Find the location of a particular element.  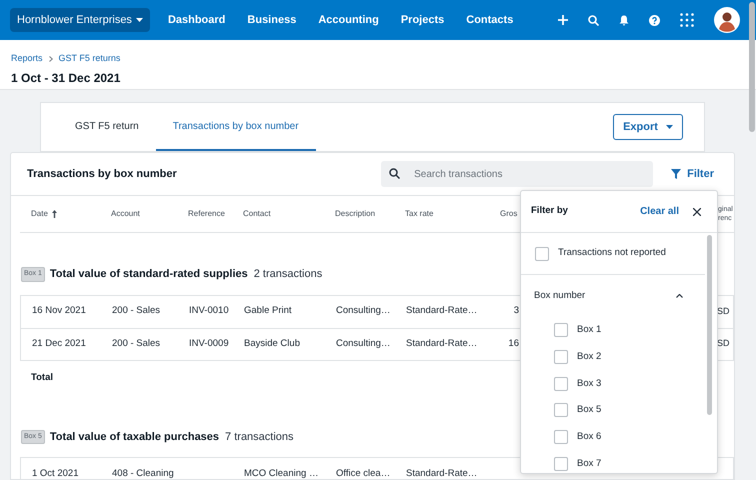

nav-link: Dashboard is located at coordinates (197, 20).